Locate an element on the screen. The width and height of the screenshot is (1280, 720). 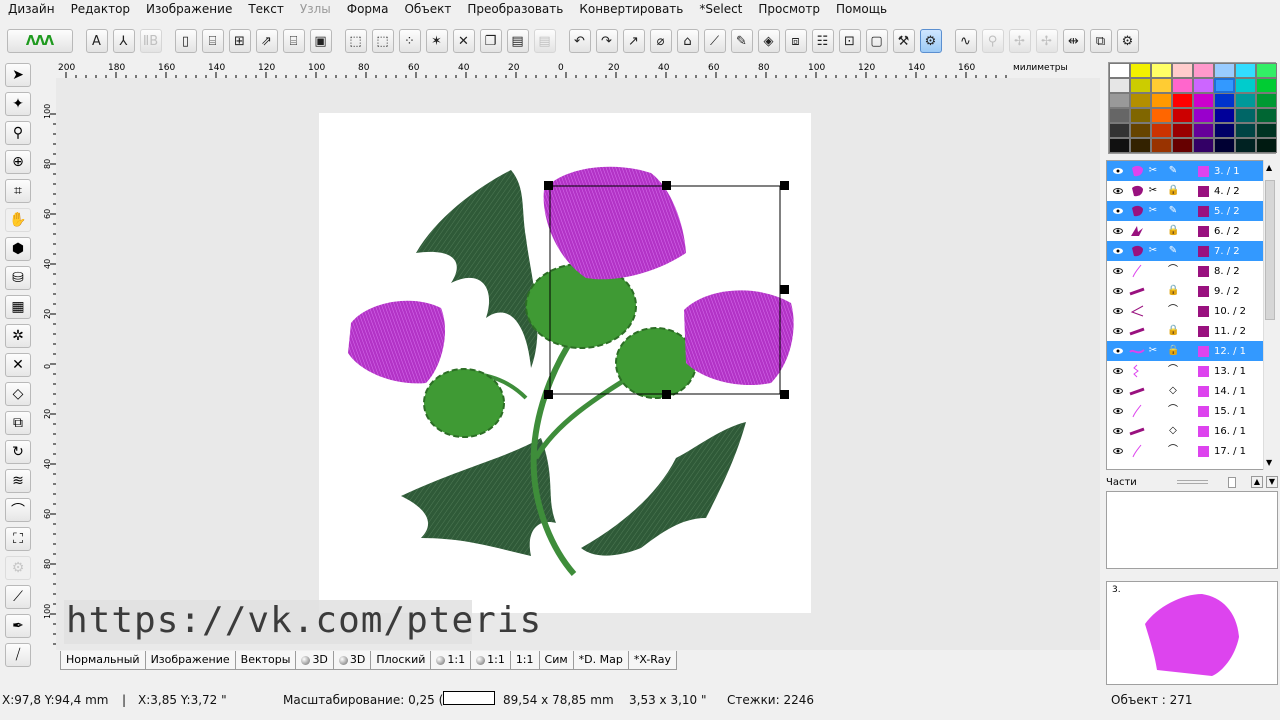
object-list-scrollbar: ▲ ▼ is located at coordinates (1269, 315).